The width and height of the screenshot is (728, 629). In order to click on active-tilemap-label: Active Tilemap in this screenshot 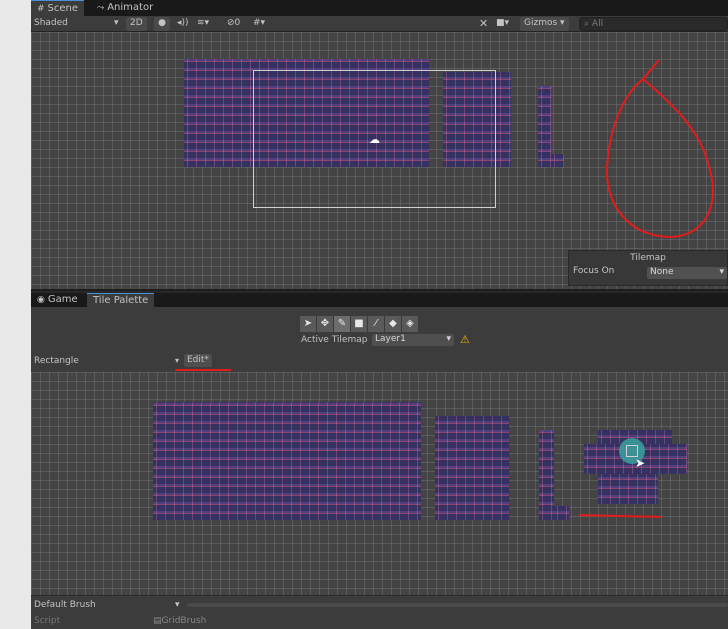, I will do `click(334, 340)`.